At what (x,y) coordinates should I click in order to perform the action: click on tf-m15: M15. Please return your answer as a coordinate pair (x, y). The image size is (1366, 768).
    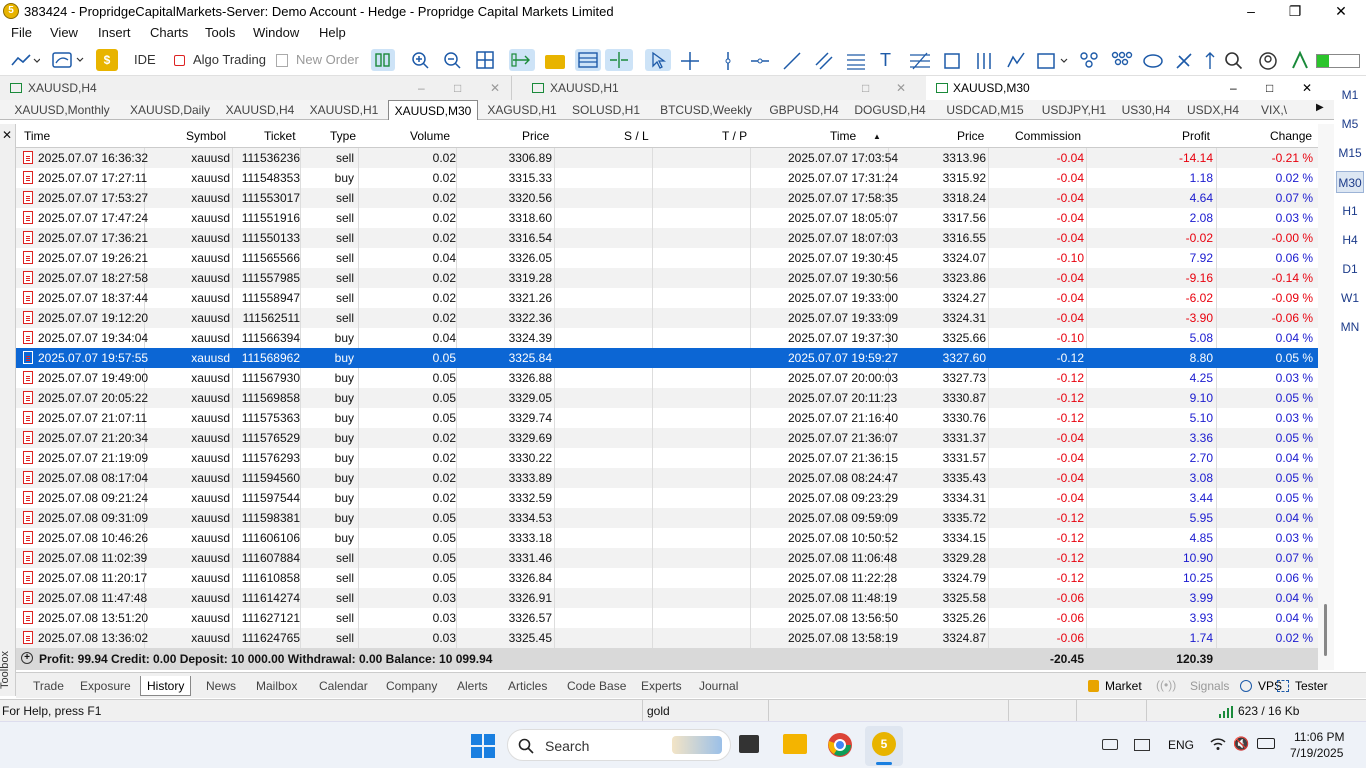
    Looking at the image, I should click on (1350, 153).